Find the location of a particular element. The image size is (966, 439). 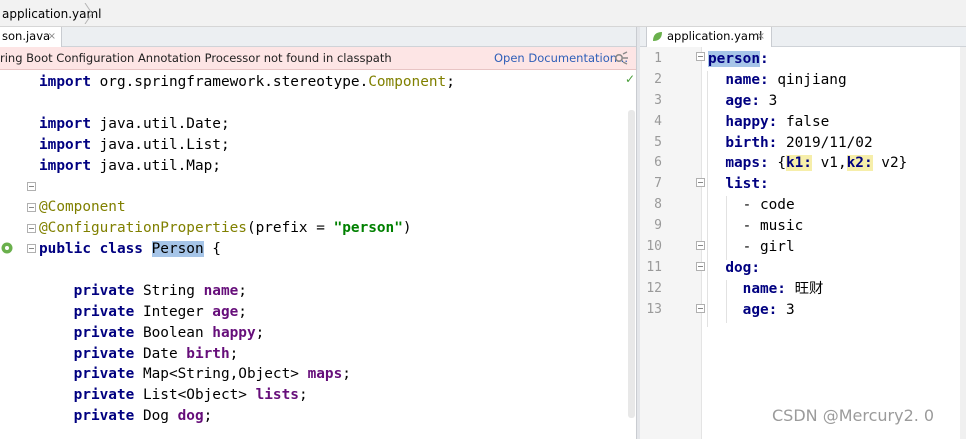

line-number: 1 is located at coordinates (658, 58).